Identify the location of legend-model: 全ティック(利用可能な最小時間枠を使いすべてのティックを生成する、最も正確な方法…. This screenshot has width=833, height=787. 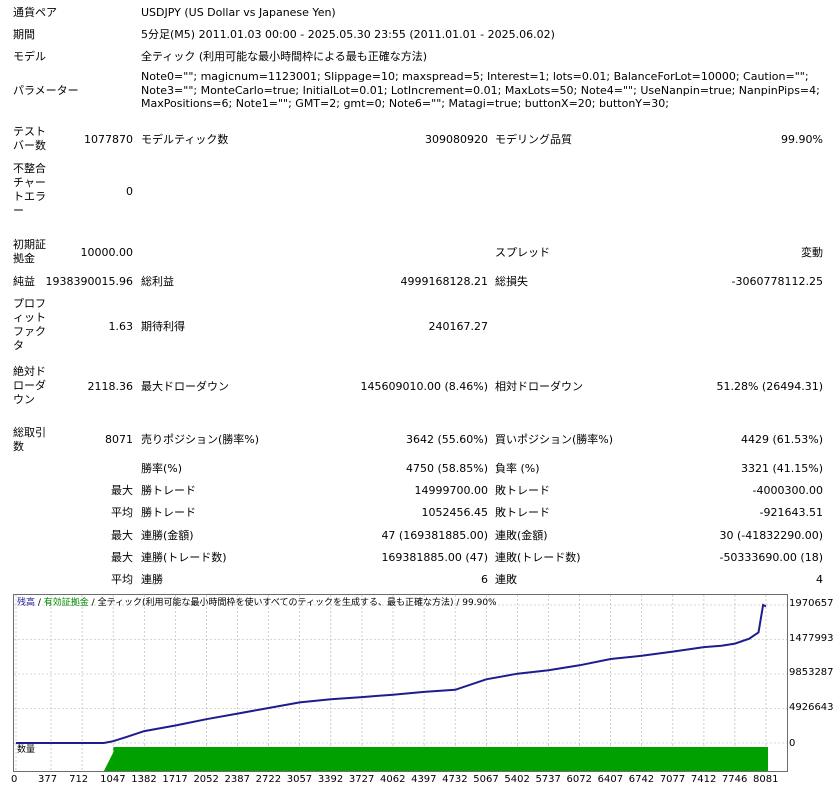
(275, 603).